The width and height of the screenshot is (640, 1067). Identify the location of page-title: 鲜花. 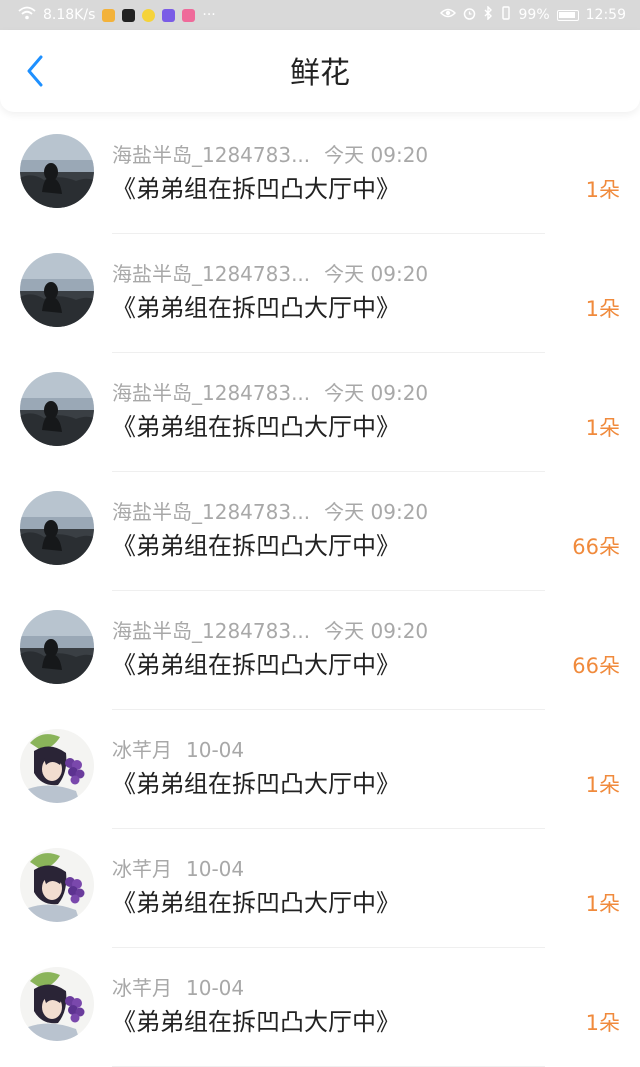
(320, 73).